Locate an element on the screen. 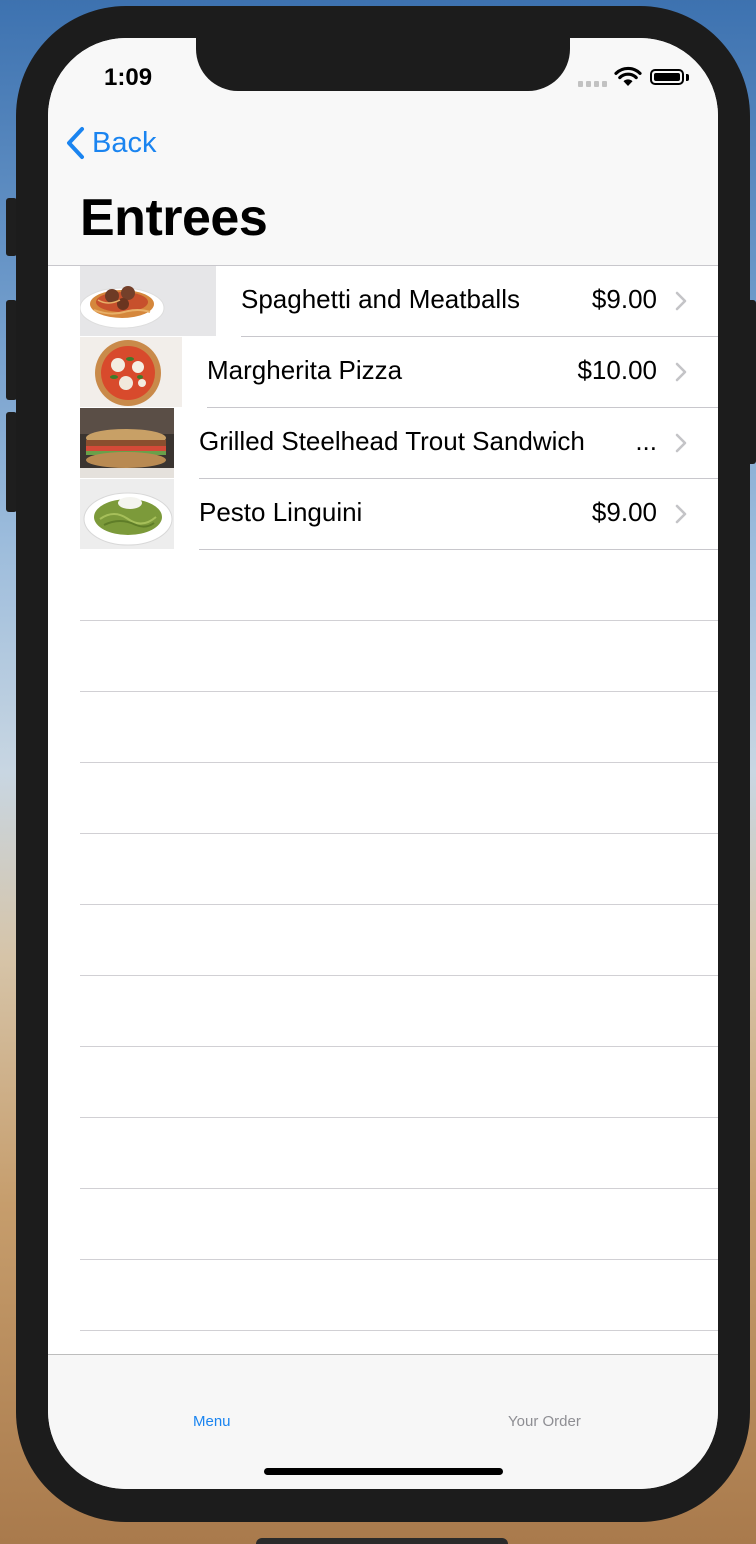 Image resolution: width=756 pixels, height=1544 pixels. list-item-pesto-linguini: Pesto Linguini $9.00 is located at coordinates (383, 514).